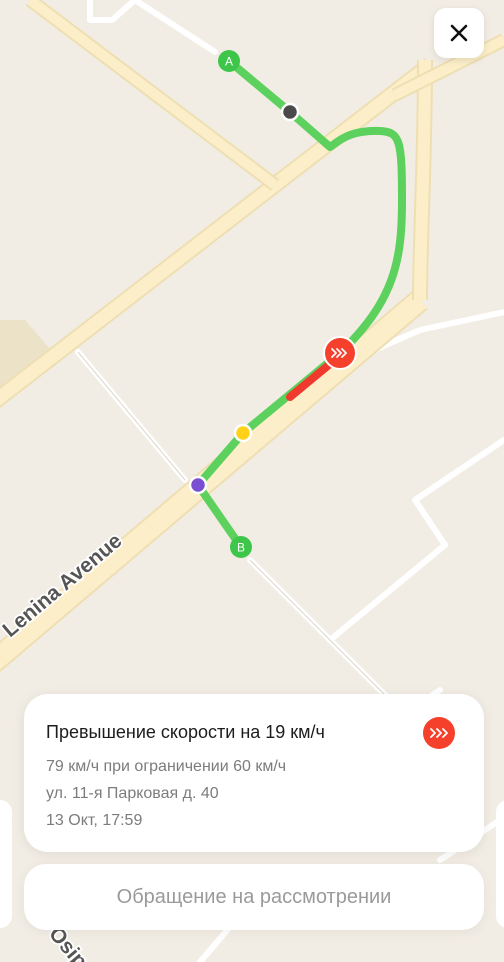 The image size is (504, 962). What do you see at coordinates (6, 864) in the screenshot?
I see `side-card-left` at bounding box center [6, 864].